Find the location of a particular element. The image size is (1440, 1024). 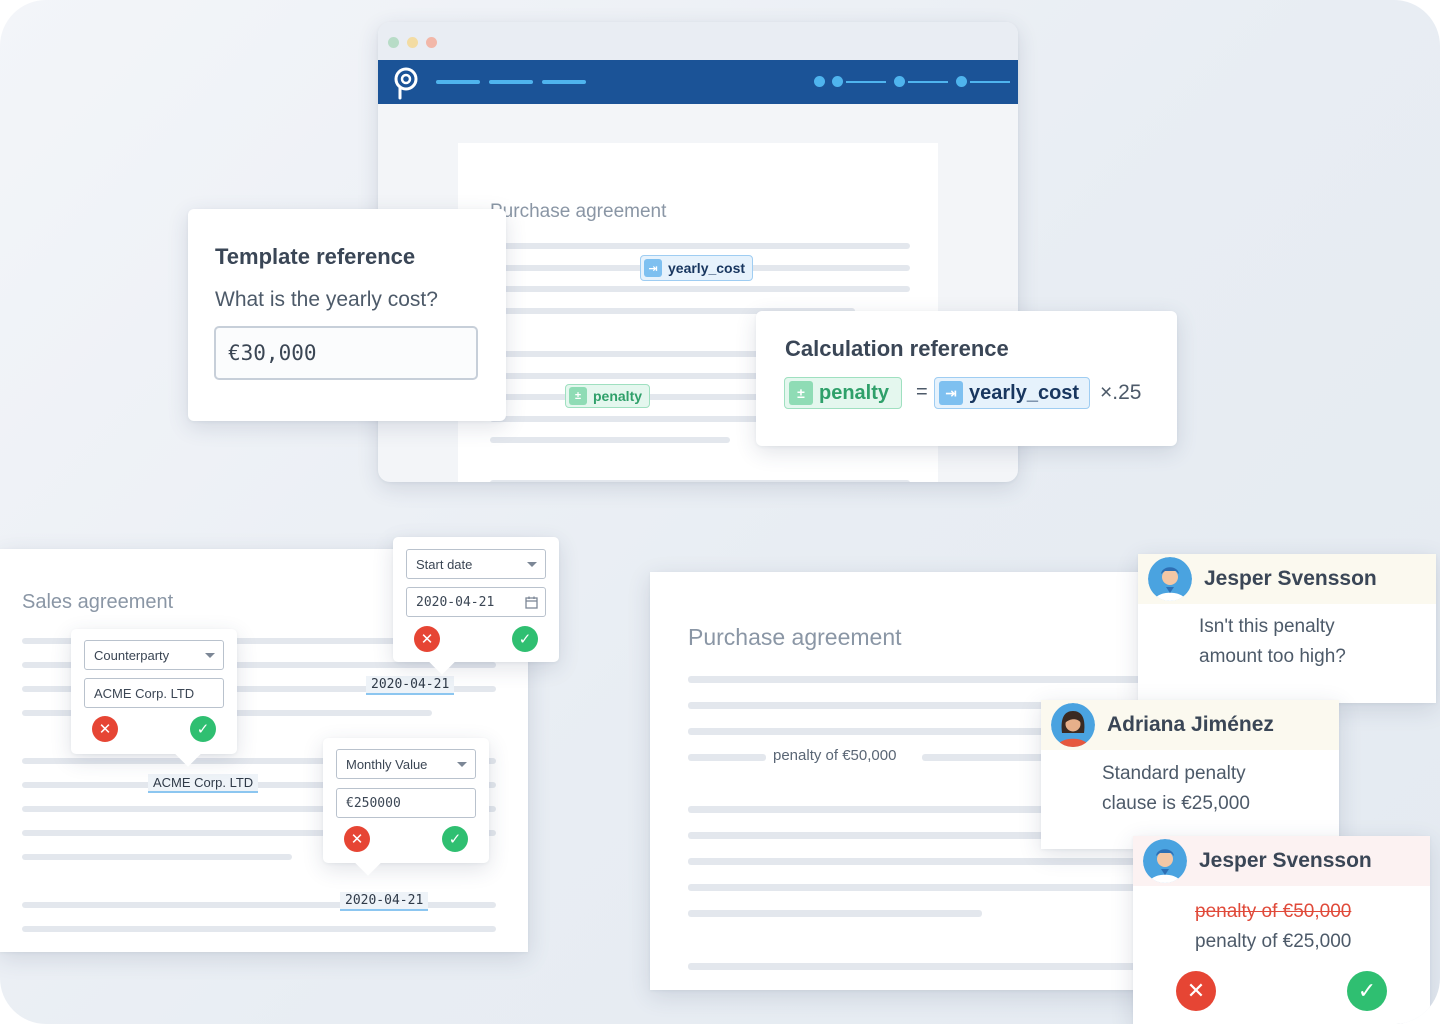

input-value: €250000 is located at coordinates (373, 803).